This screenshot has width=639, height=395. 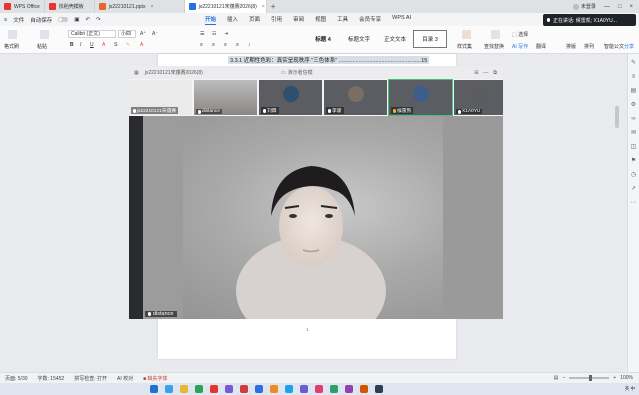 What do you see at coordinates (633, 189) in the screenshot?
I see `navigate-icon: ↗` at bounding box center [633, 189].